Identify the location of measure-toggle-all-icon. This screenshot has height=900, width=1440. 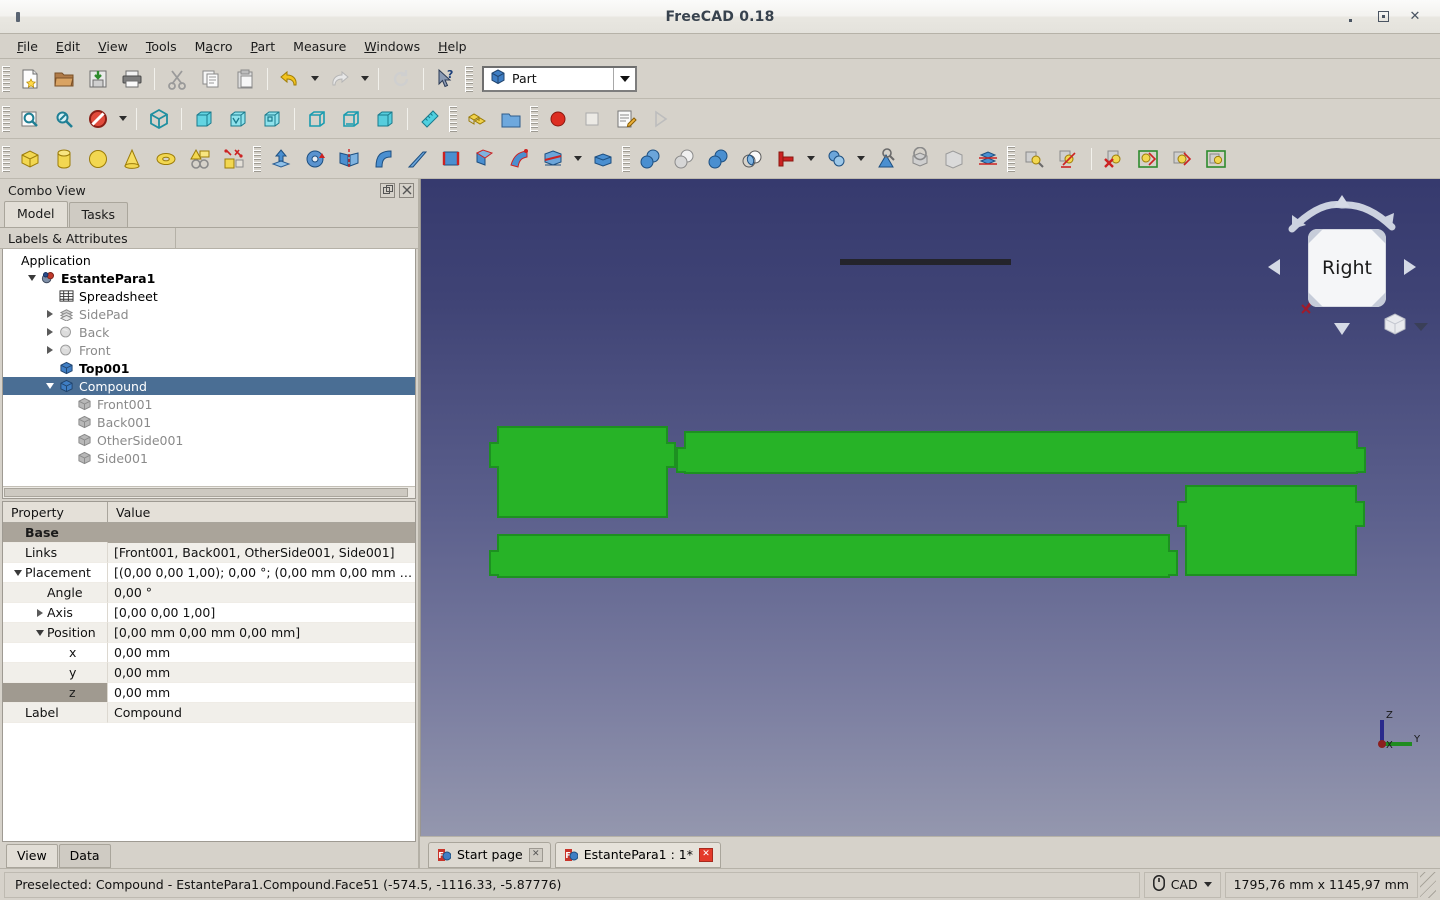
(1148, 159).